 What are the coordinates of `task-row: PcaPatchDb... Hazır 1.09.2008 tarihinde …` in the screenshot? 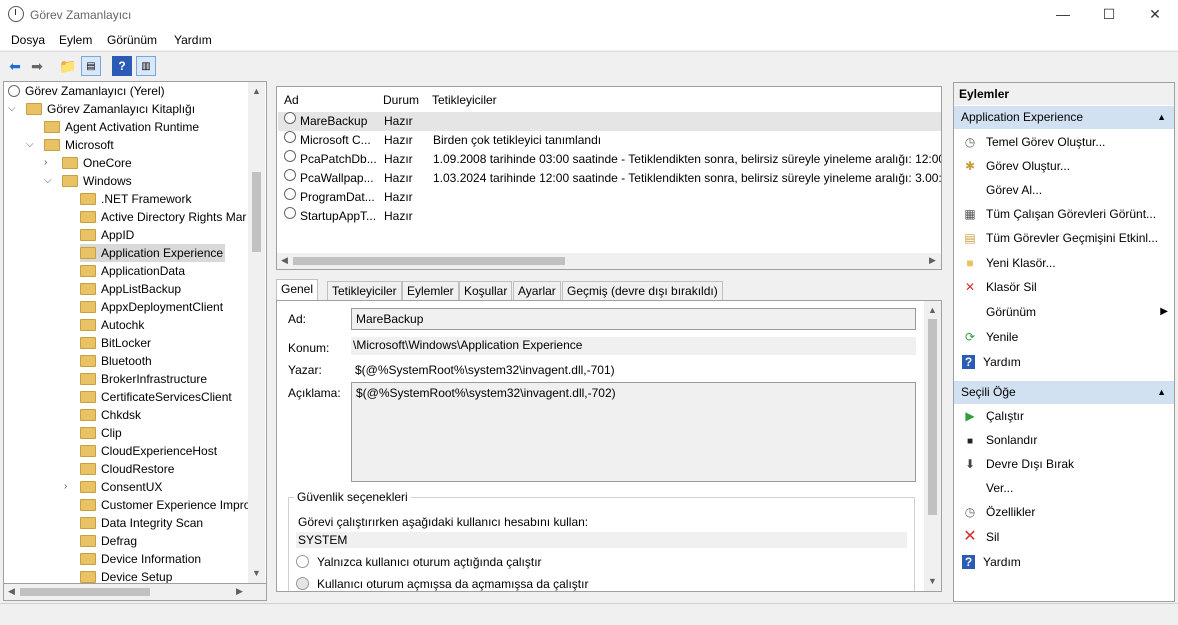 It's located at (609, 159).